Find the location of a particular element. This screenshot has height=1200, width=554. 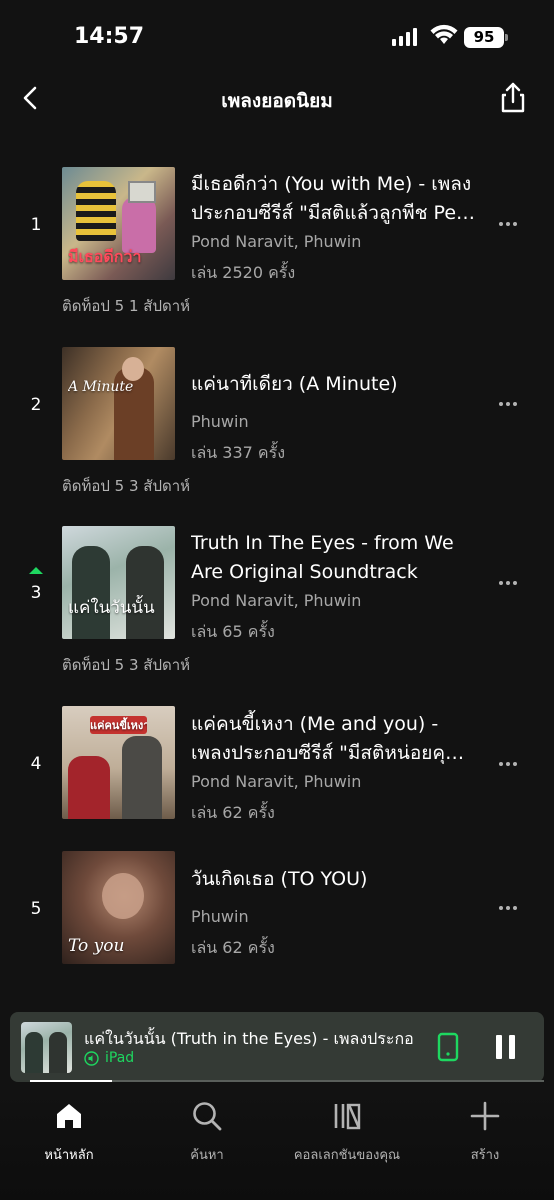

track-rank: 4 is located at coordinates (36, 764).